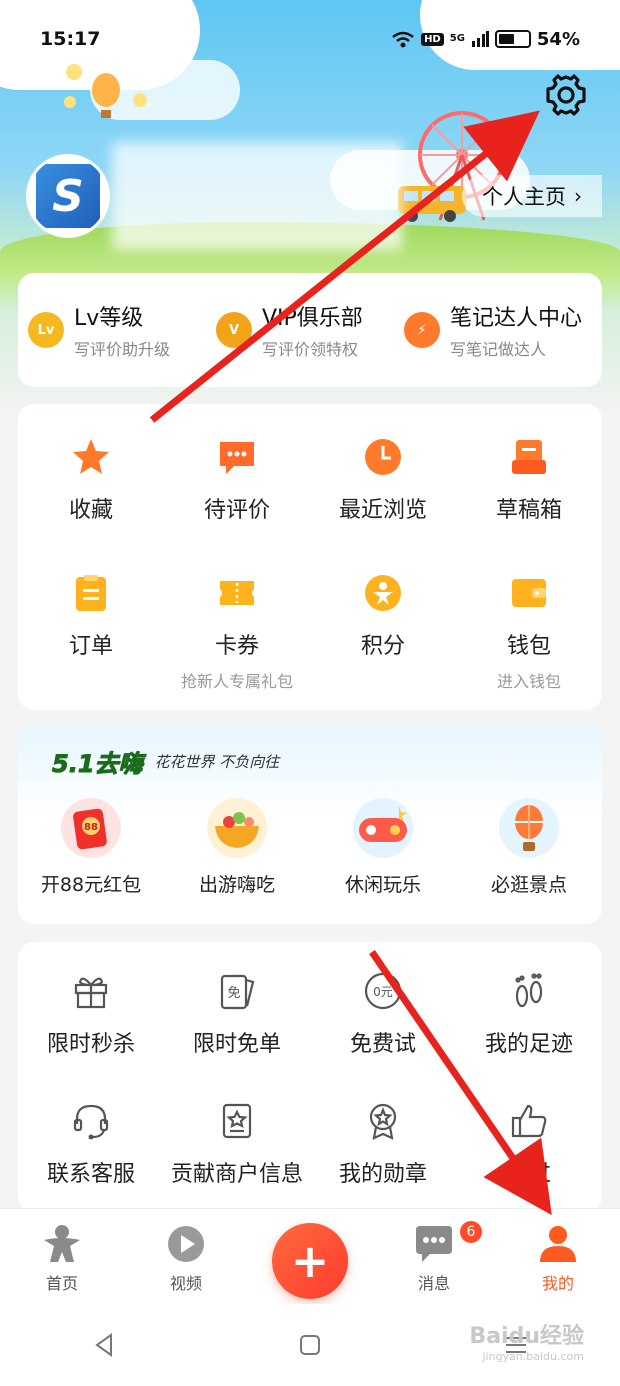  I want to click on level-text: VIP俱乐部 写评价领特权, so click(312, 330).